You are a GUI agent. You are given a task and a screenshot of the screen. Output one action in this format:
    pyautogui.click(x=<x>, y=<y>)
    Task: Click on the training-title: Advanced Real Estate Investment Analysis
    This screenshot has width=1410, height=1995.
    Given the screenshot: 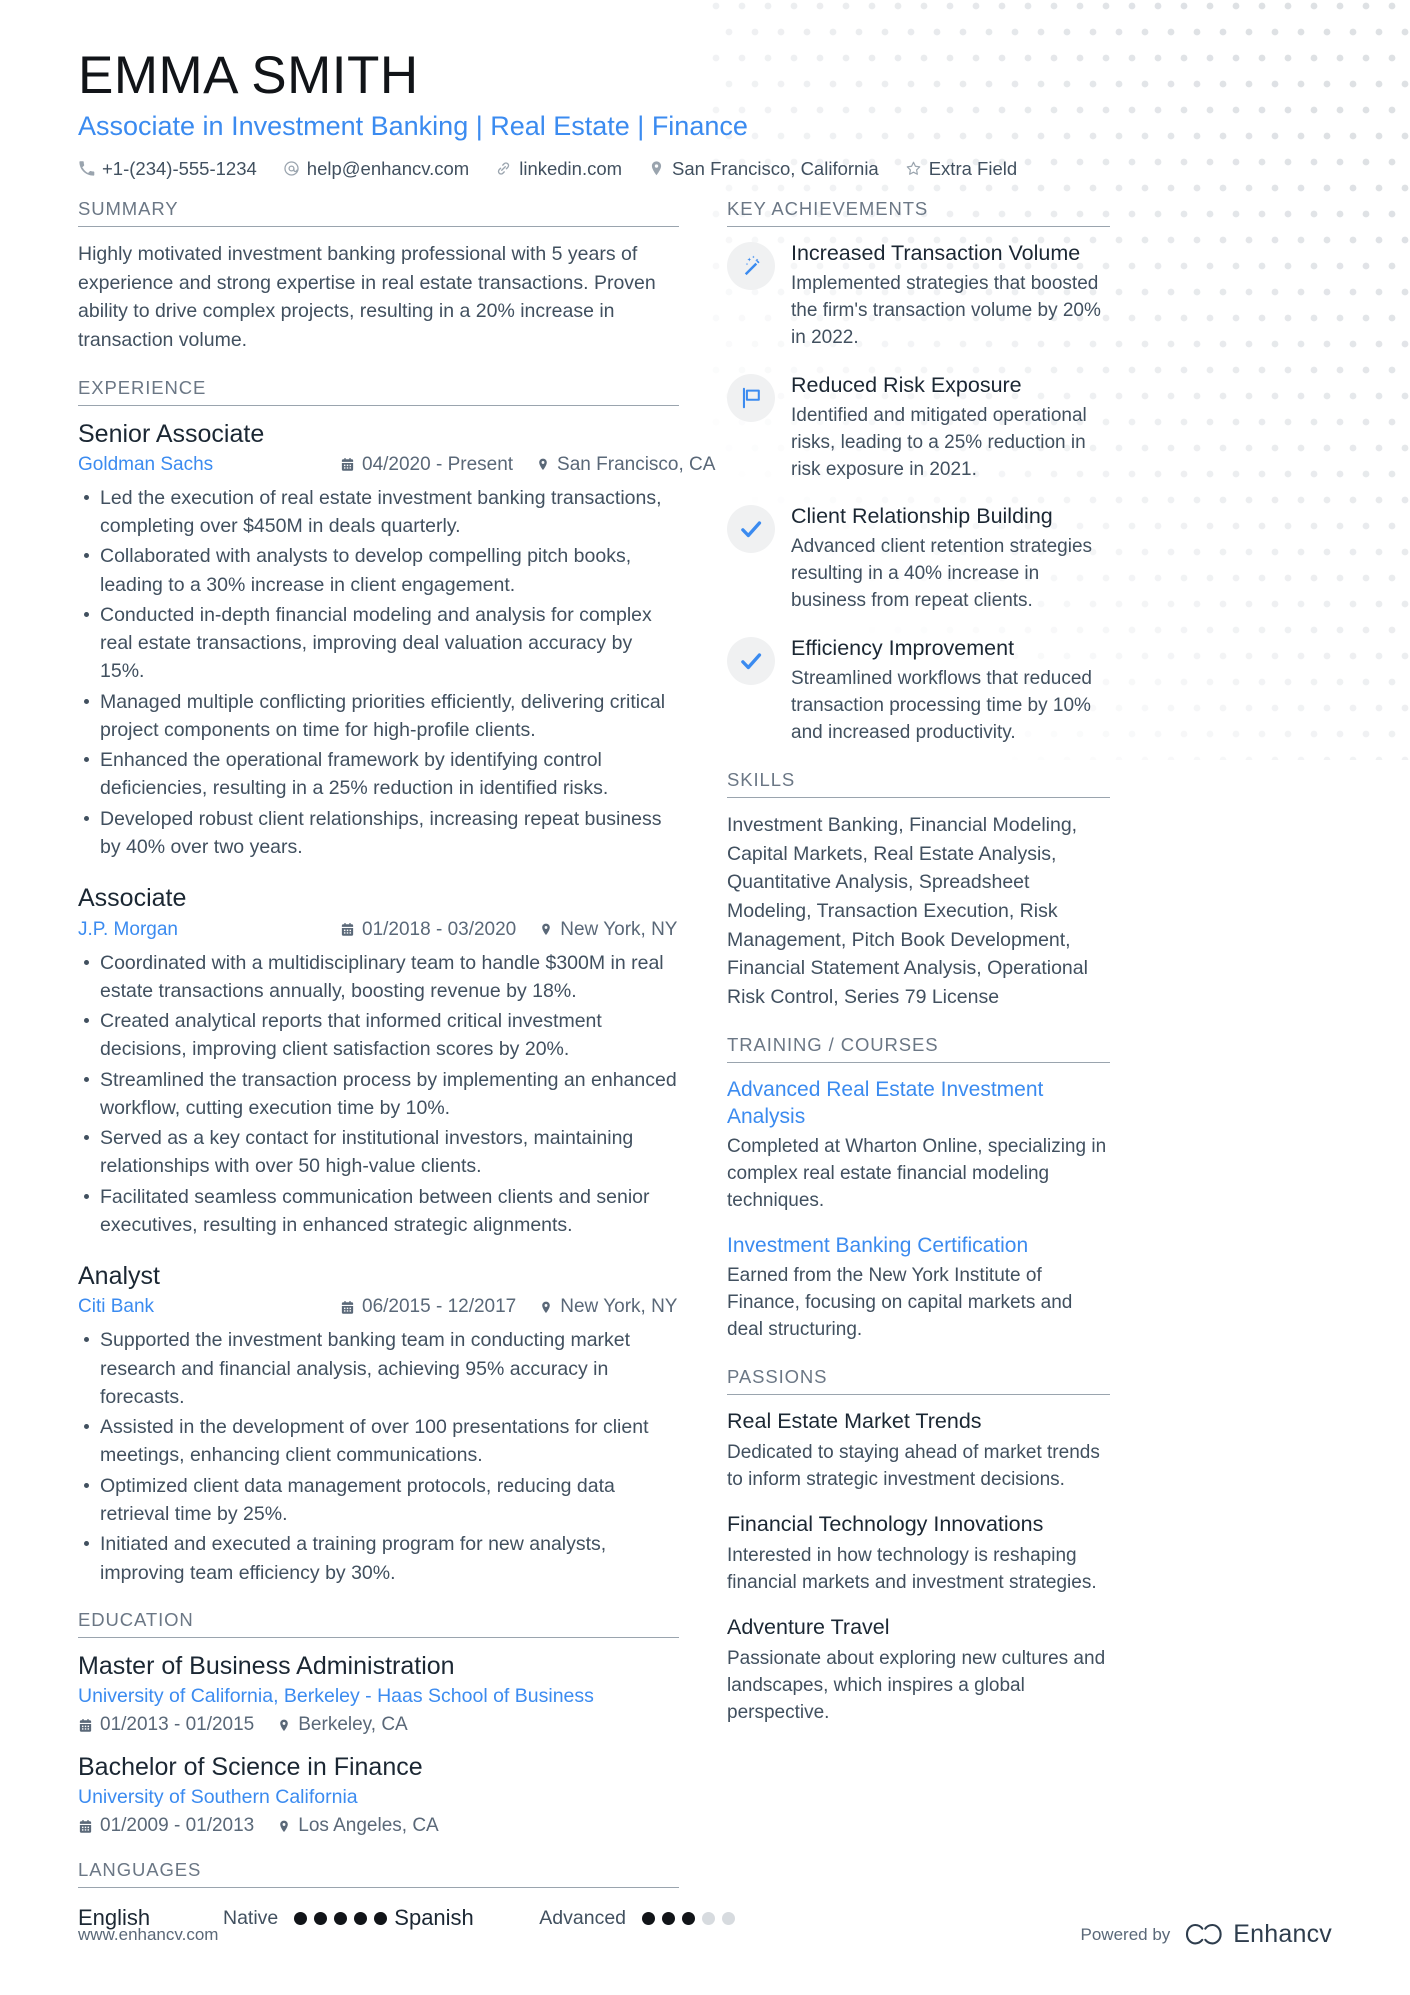 What is the action you would take?
    pyautogui.click(x=918, y=1103)
    